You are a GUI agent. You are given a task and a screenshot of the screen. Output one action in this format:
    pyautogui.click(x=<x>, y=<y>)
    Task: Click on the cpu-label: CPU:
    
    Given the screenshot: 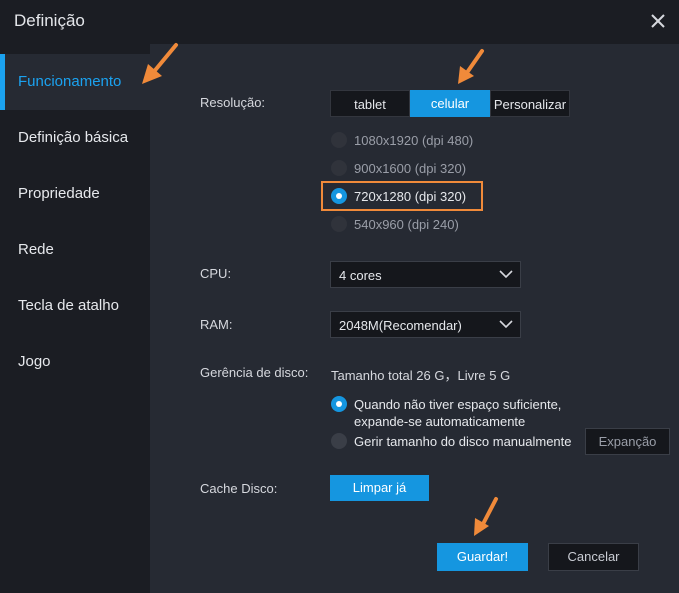 What is the action you would take?
    pyautogui.click(x=216, y=273)
    